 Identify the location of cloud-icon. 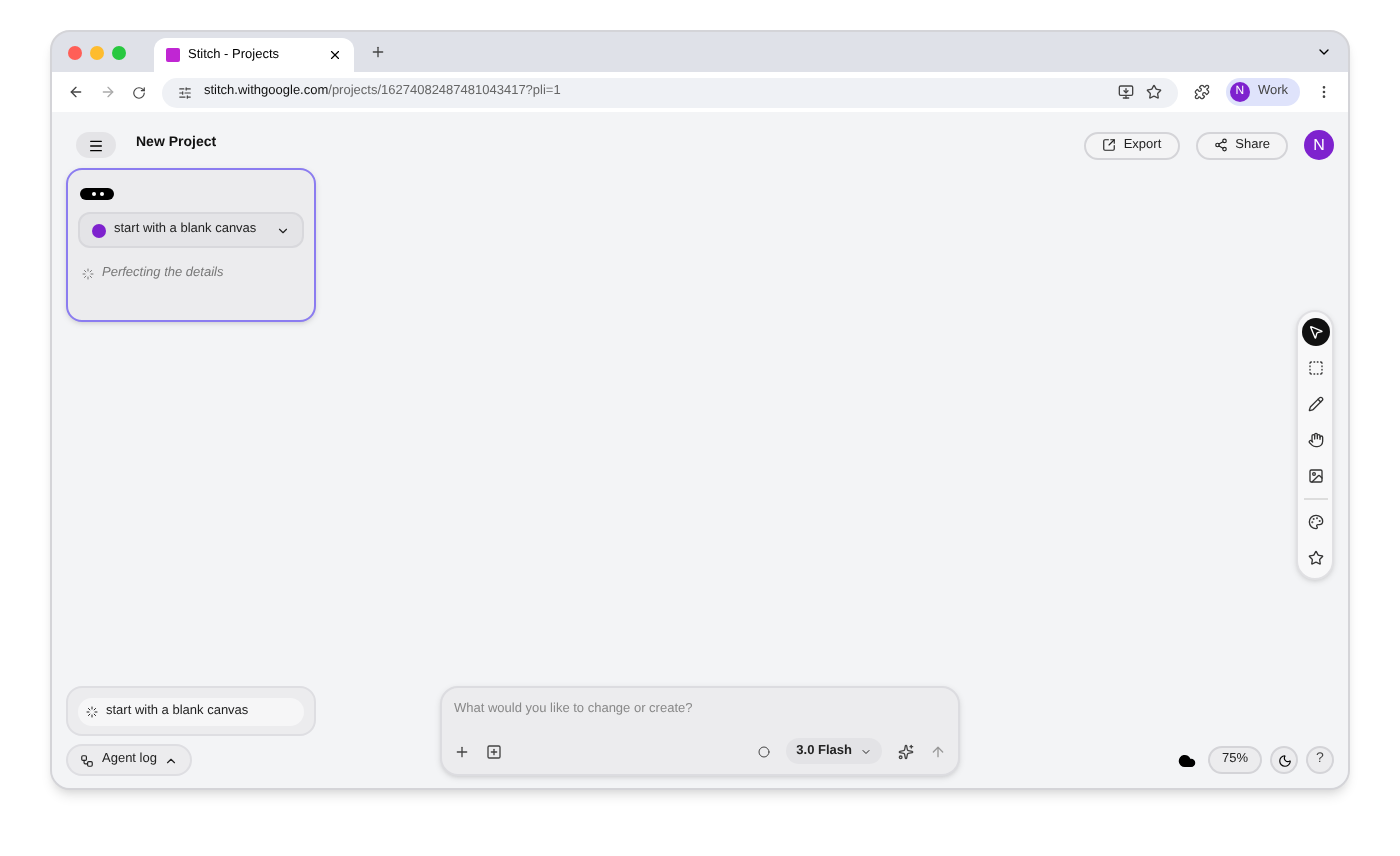
(1186, 760).